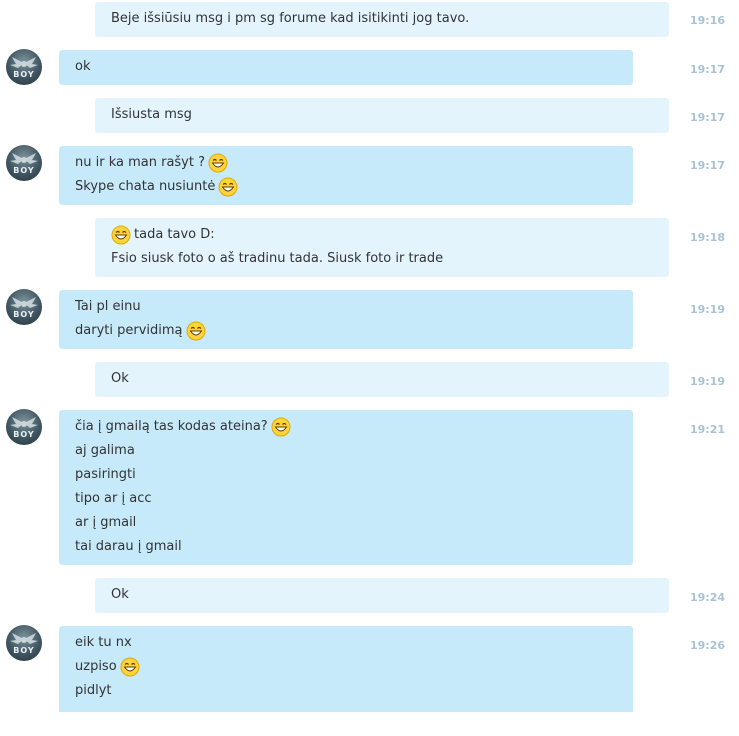  Describe the element at coordinates (346, 67) in the screenshot. I see `message-bubble-incoming: ok` at that location.